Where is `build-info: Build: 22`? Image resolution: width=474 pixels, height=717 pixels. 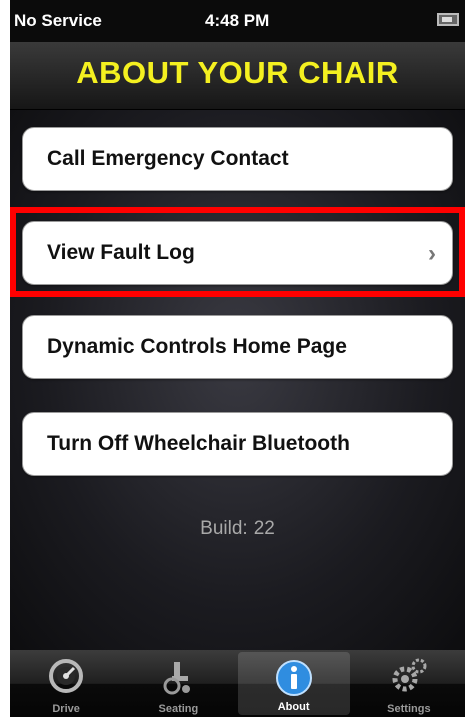
build-info: Build: 22 is located at coordinates (237, 529).